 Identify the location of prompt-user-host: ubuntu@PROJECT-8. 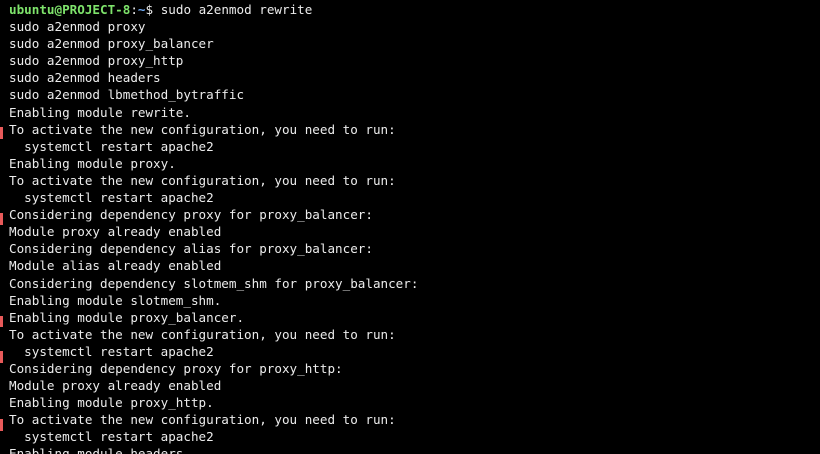
(70, 9).